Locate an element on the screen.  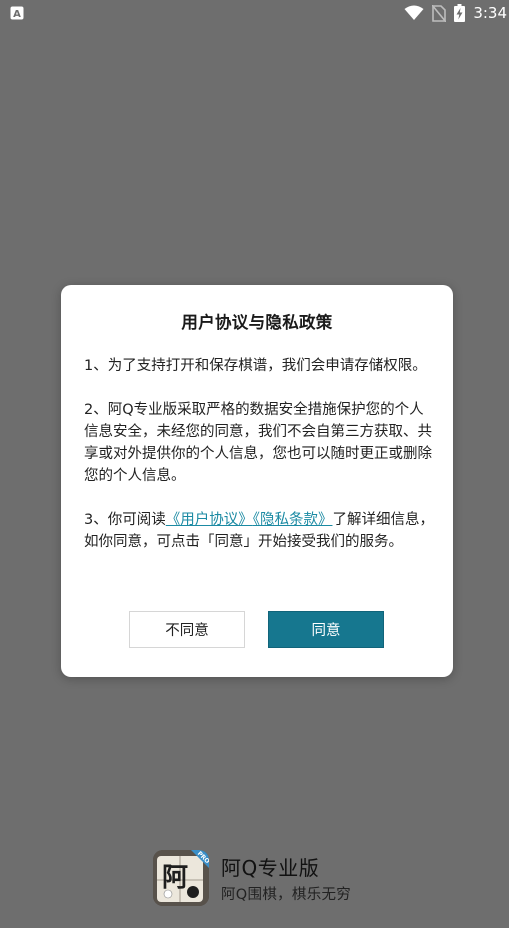
paragraph-storage-permission: 1、为了支持打开和保存棋谱，我们会申请存储权限。 is located at coordinates (255, 366).